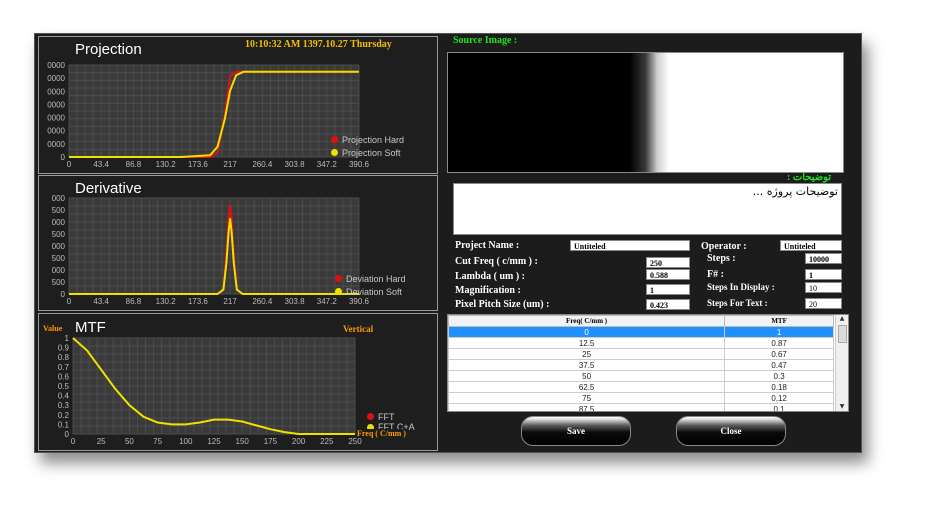 The width and height of the screenshot is (926, 517). Describe the element at coordinates (809, 177) in the screenshot. I see `description-label: توضیحات :` at that location.